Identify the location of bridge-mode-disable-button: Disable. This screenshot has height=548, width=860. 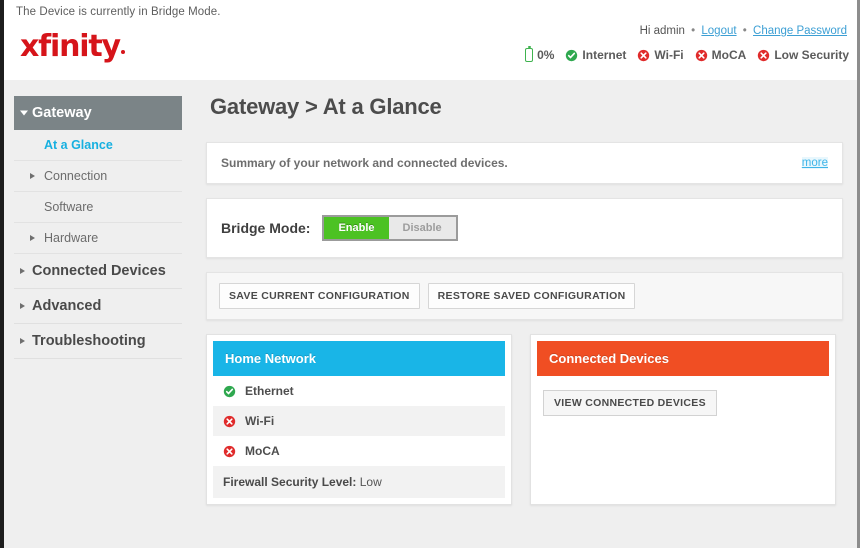
(422, 228).